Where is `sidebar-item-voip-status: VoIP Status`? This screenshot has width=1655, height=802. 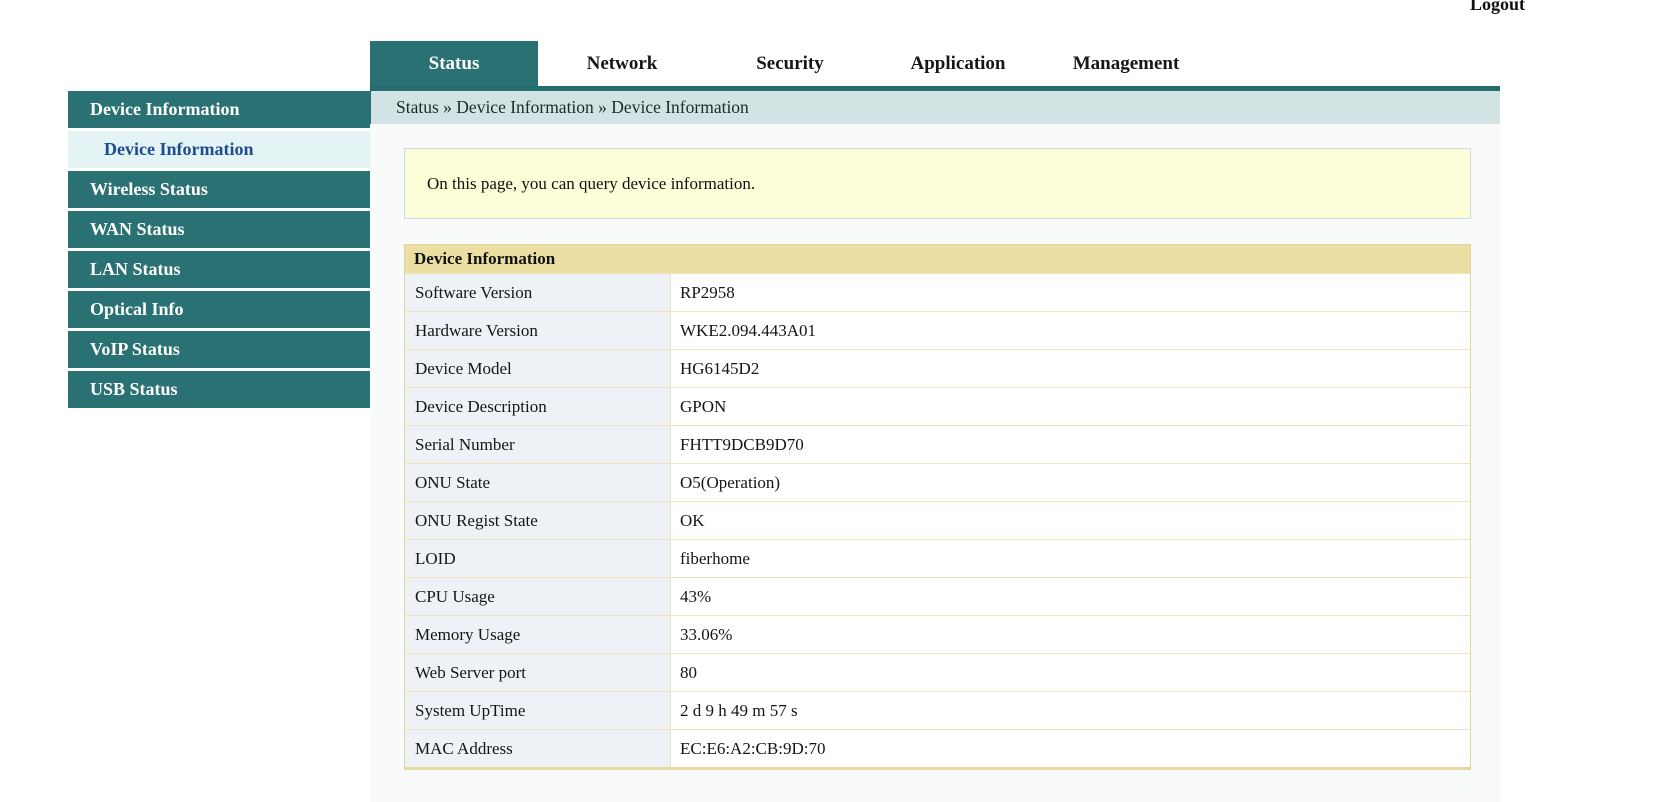 sidebar-item-voip-status: VoIP Status is located at coordinates (219, 349).